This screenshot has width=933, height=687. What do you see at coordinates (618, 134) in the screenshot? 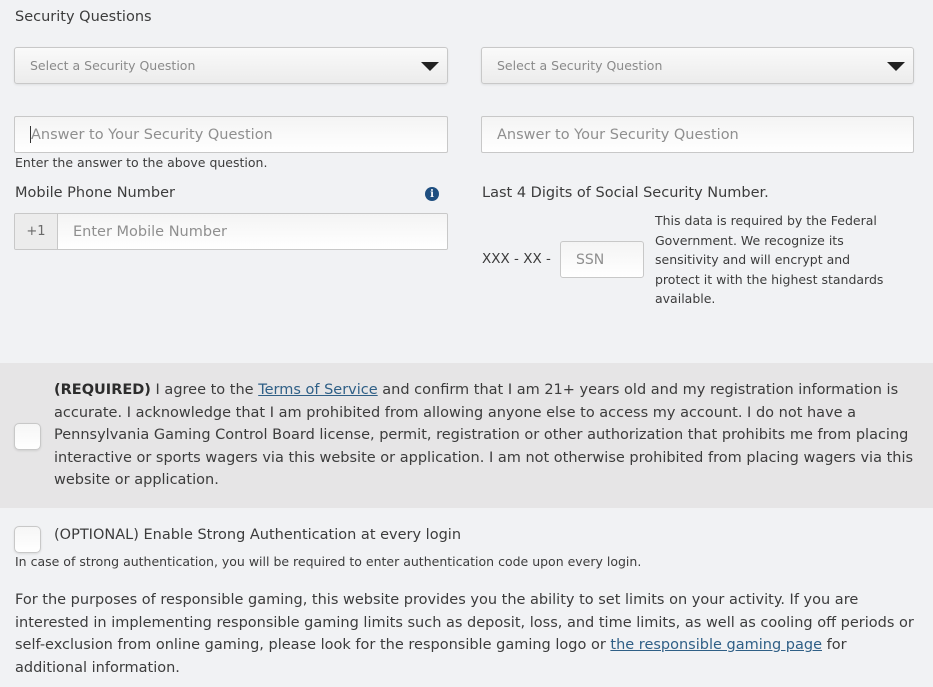
I see `security-answer-2-placeholder: Answer to Your Security Question` at bounding box center [618, 134].